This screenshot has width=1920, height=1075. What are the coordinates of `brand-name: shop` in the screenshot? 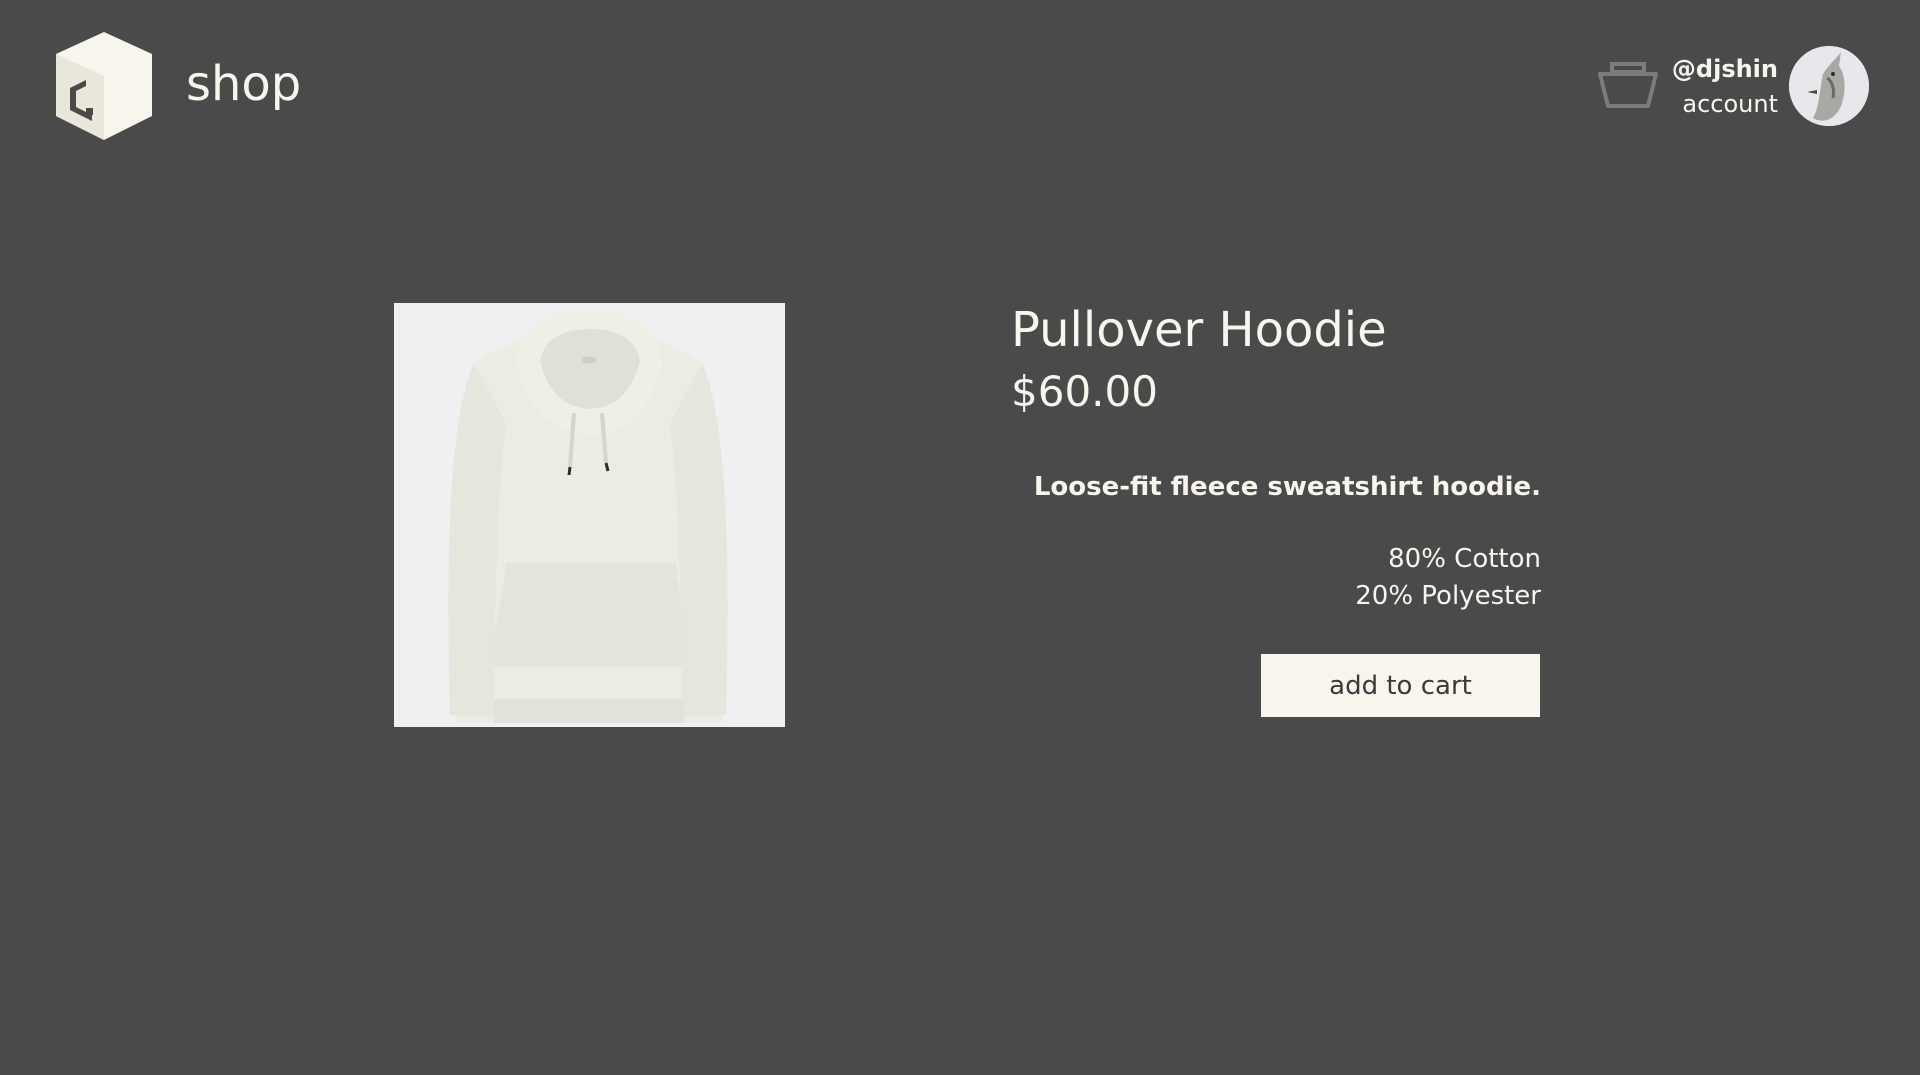 It's located at (243, 84).